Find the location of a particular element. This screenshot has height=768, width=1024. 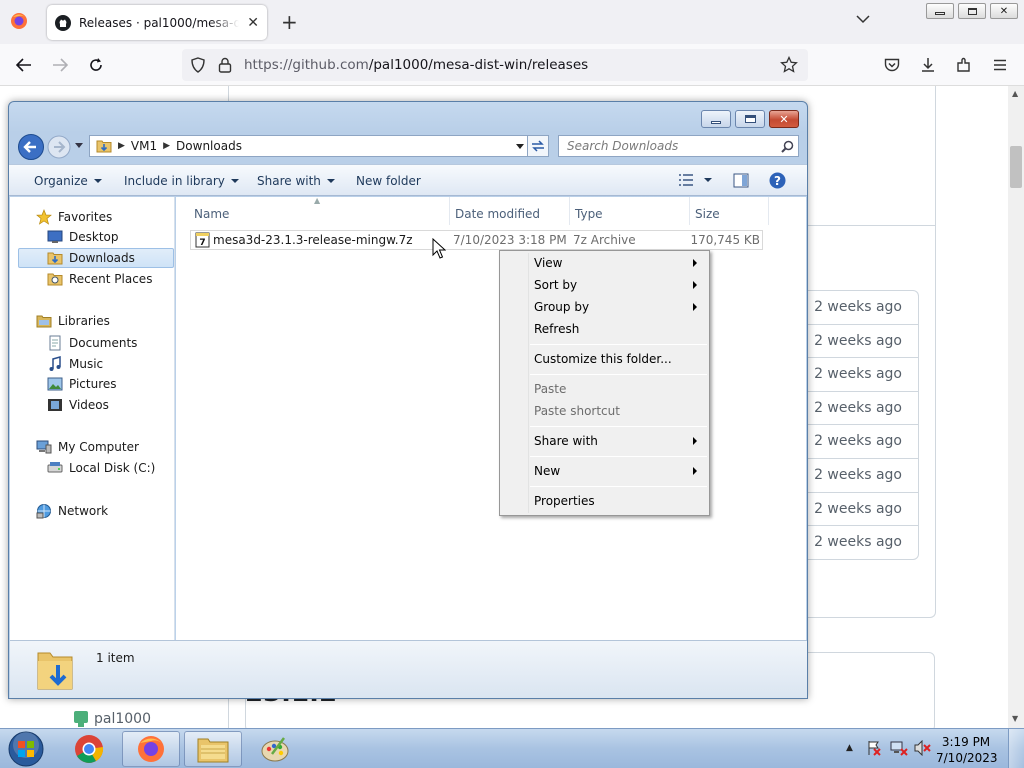

menu-new: New is located at coordinates (547, 471).